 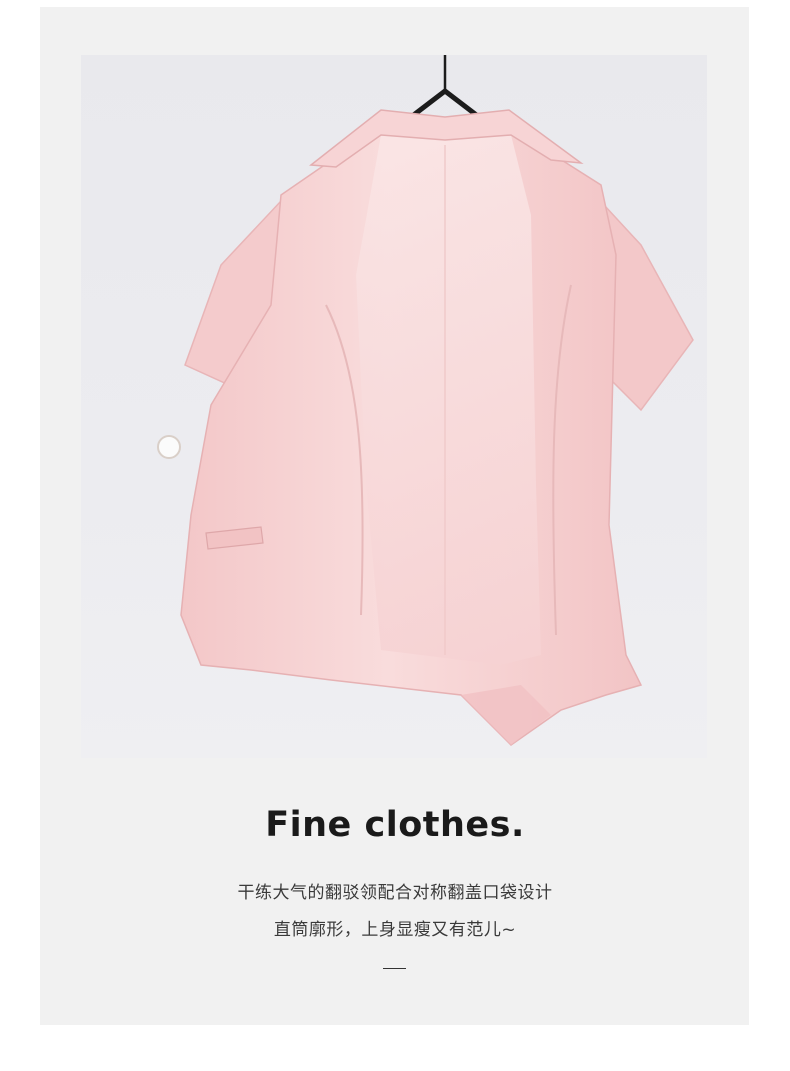 What do you see at coordinates (395, 825) in the screenshot?
I see `headline: Fine clothes.` at bounding box center [395, 825].